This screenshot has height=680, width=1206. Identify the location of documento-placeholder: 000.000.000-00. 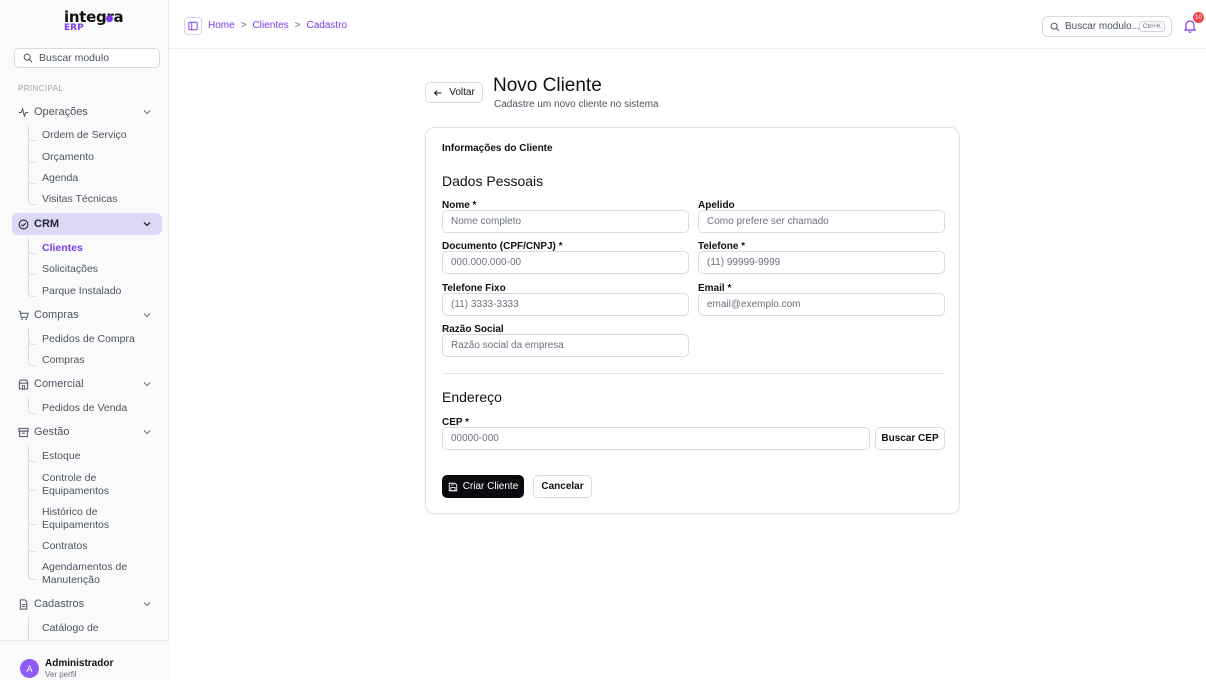
(486, 262).